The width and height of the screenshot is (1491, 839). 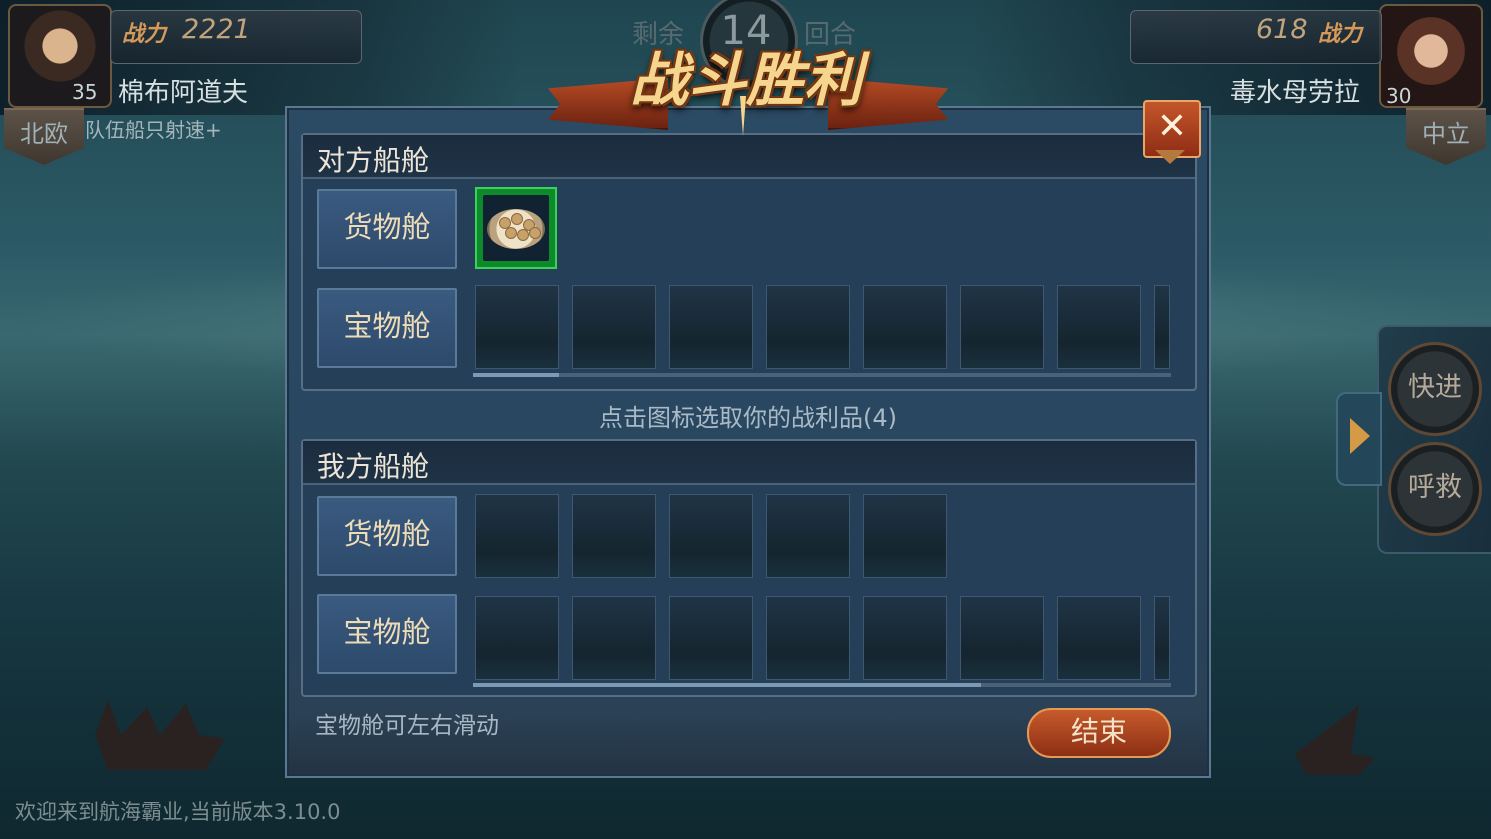 I want to click on treasure-scrollbar, so click(x=822, y=375).